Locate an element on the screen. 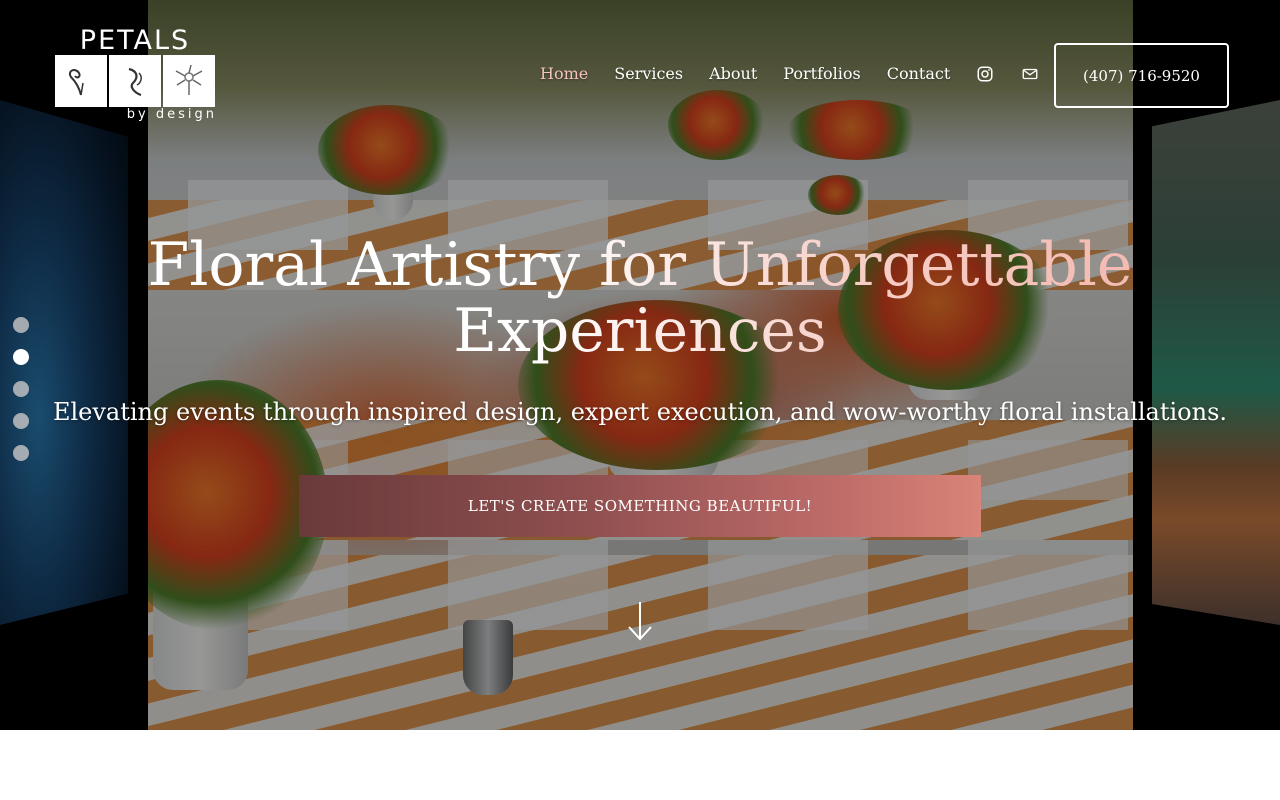 The height and width of the screenshot is (800, 1280). phone-button: (407) 716-9520 is located at coordinates (1141, 75).